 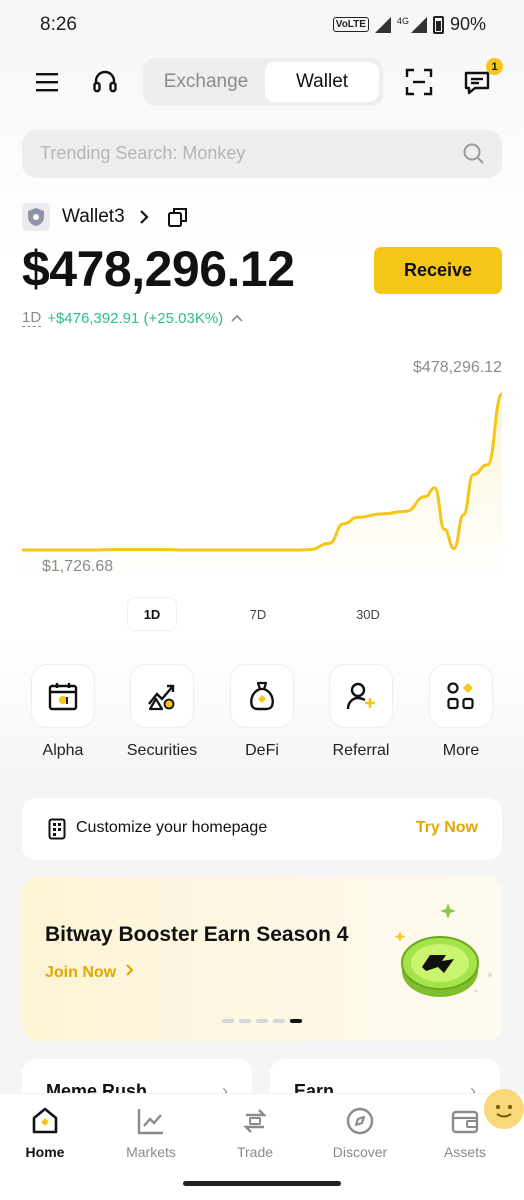 What do you see at coordinates (206, 82) in the screenshot?
I see `tab-exchange: Exchange` at bounding box center [206, 82].